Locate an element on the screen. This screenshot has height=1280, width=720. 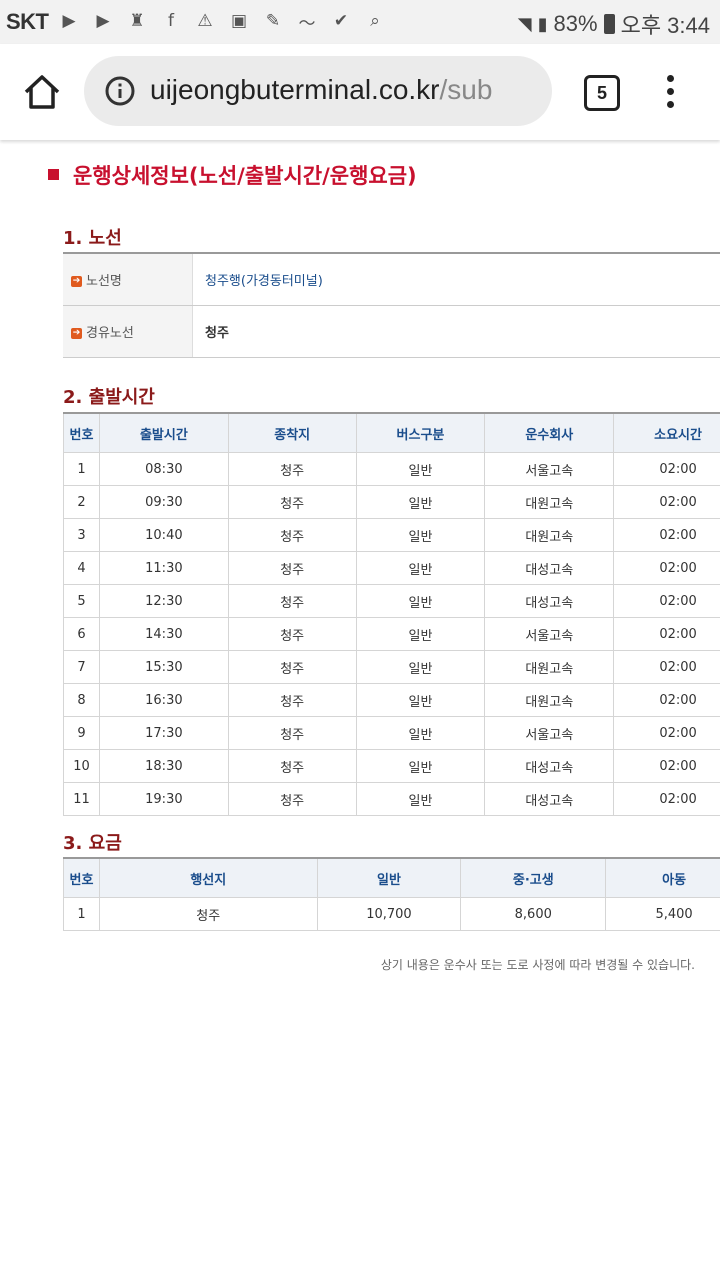
schedule-header-destination: 종착지 is located at coordinates (292, 433).